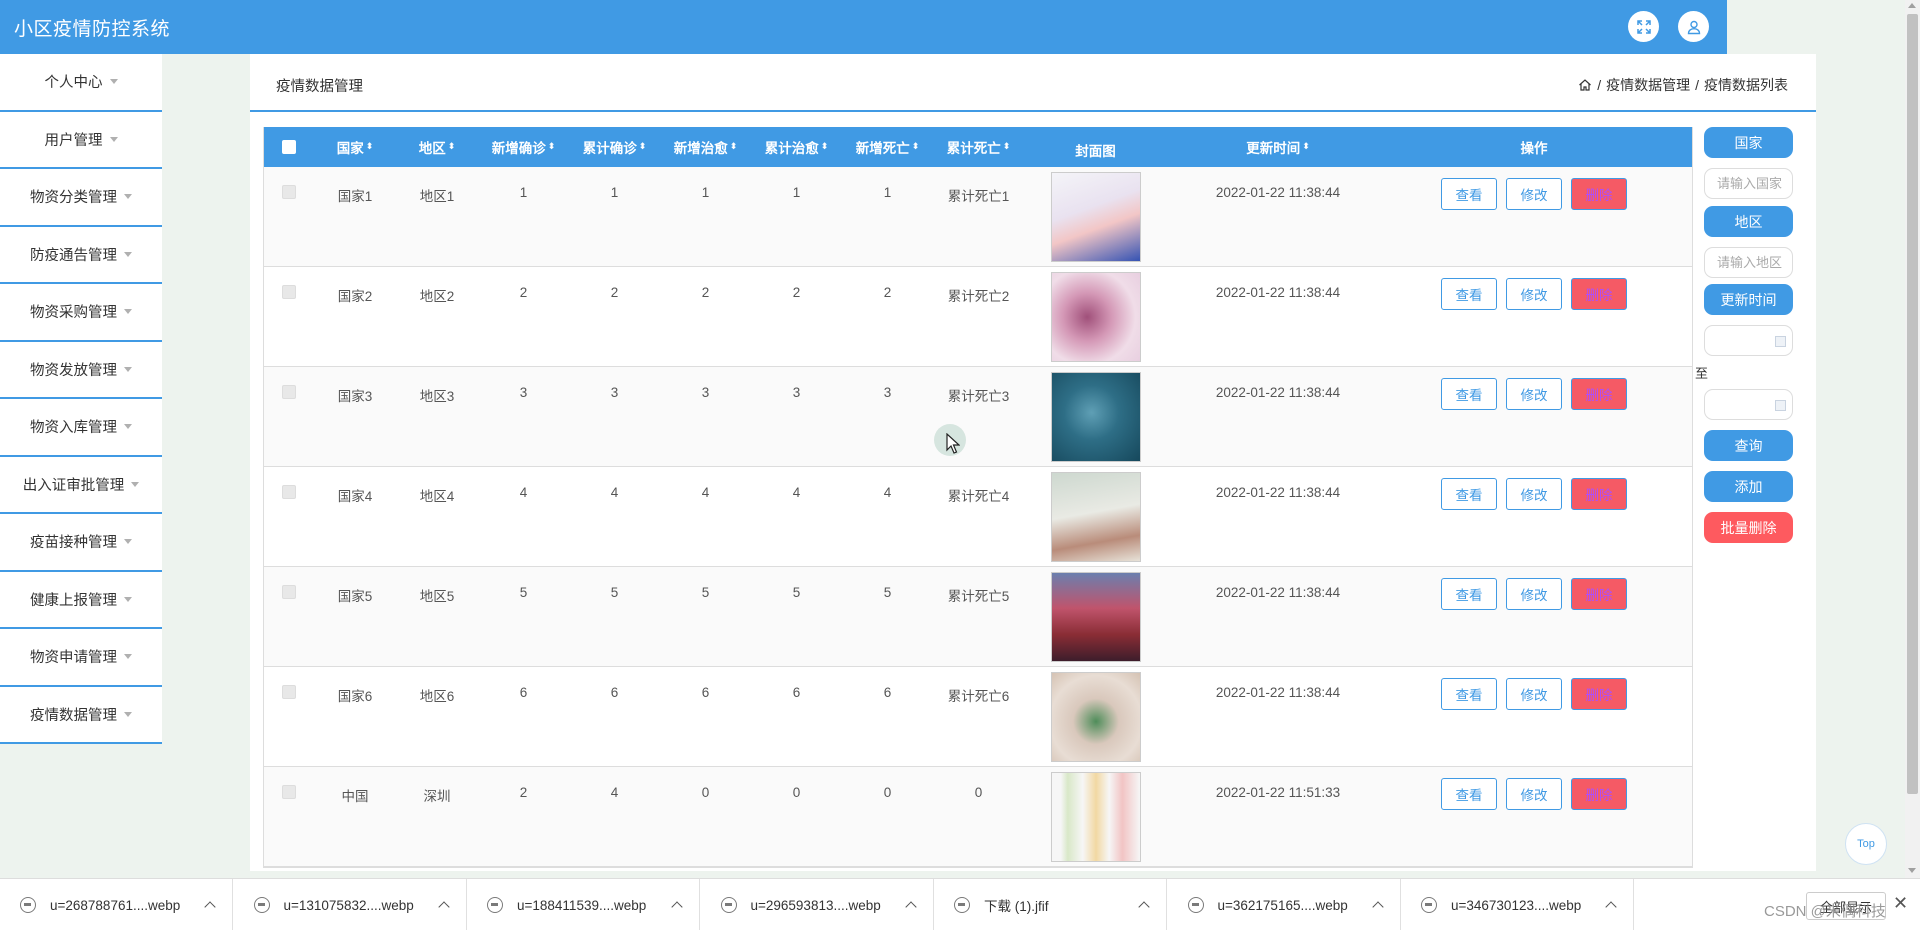 Image resolution: width=1920 pixels, height=930 pixels. I want to click on breadcrumb-item-module: 疫情数据管理, so click(1648, 85).